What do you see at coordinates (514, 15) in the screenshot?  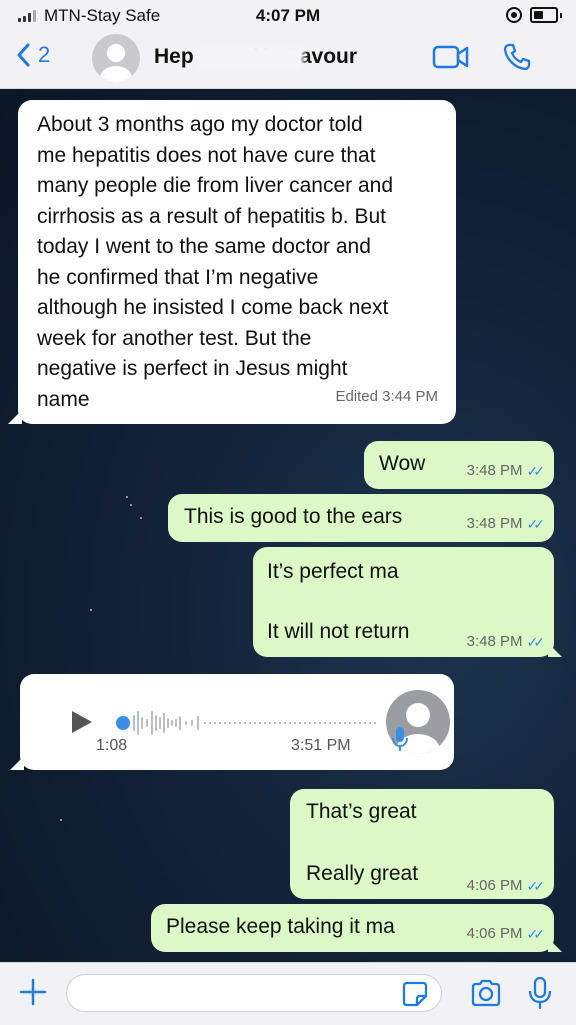 I see `orientation-lock-icon` at bounding box center [514, 15].